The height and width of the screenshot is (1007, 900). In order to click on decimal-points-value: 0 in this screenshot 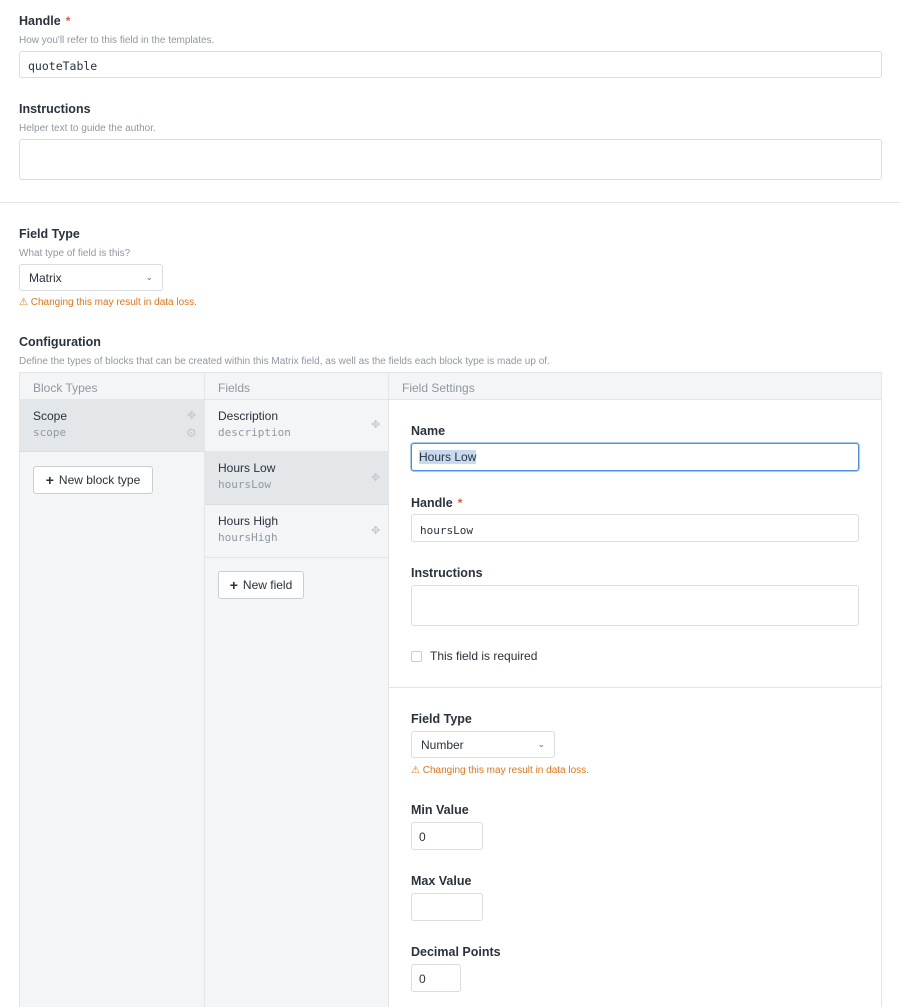, I will do `click(422, 979)`.